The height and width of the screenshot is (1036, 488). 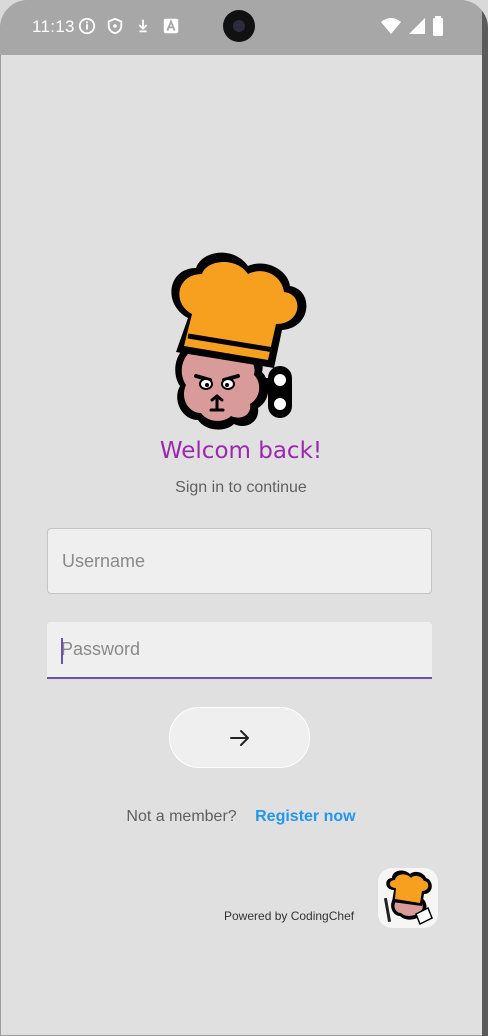 What do you see at coordinates (417, 26) in the screenshot?
I see `signal-icon` at bounding box center [417, 26].